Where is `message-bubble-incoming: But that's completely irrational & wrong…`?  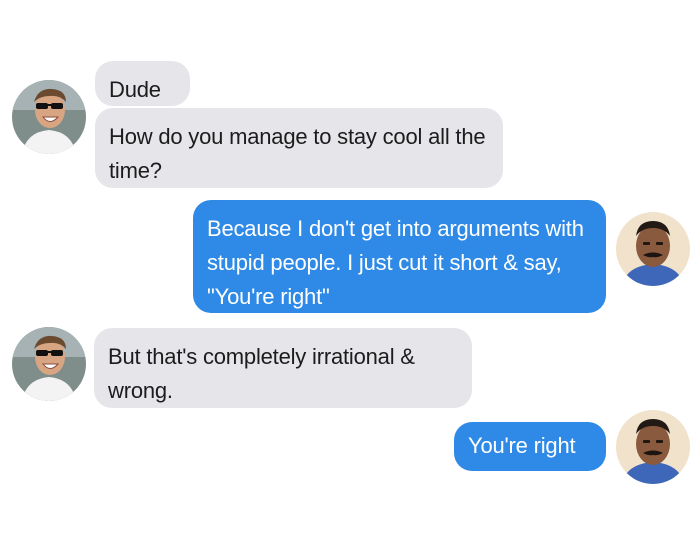
message-bubble-incoming: But that's completely irrational & wrong… is located at coordinates (283, 368).